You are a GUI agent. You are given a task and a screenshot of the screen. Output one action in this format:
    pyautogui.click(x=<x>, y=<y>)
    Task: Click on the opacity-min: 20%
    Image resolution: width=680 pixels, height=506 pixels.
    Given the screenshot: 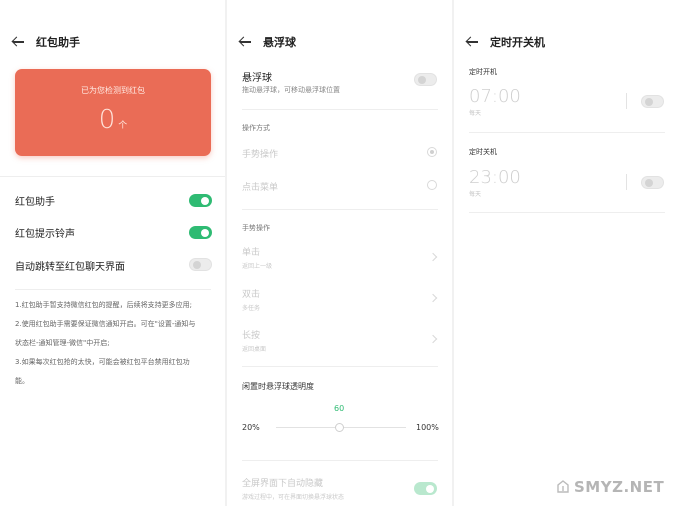 What is the action you would take?
    pyautogui.click(x=251, y=427)
    